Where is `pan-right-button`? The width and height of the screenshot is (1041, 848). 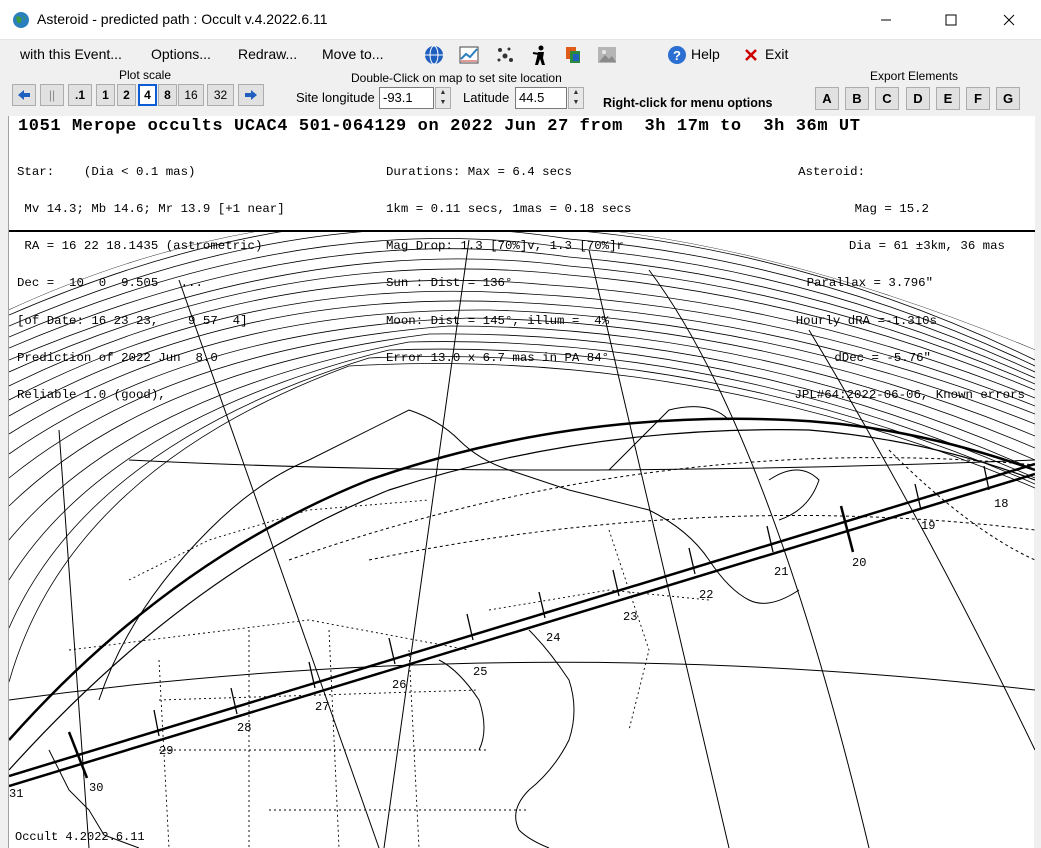 pan-right-button is located at coordinates (251, 95).